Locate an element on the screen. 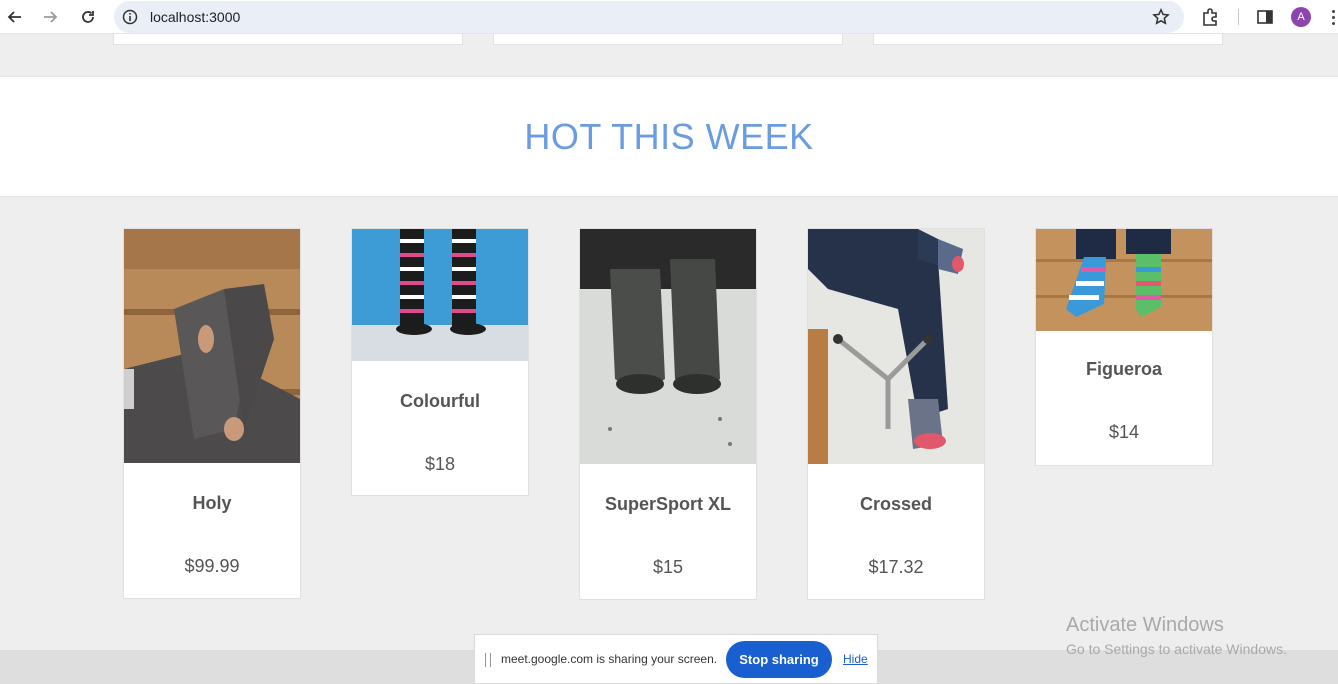  product-card-crossed: Crossed $17.32 is located at coordinates (896, 414).